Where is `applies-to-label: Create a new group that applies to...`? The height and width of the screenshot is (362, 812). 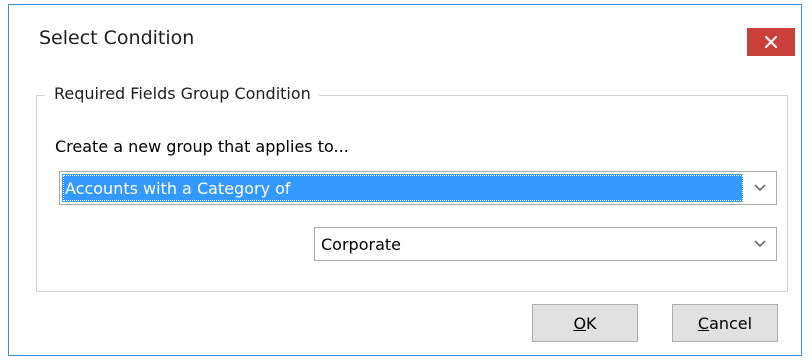 applies-to-label: Create a new group that applies to... is located at coordinates (202, 146).